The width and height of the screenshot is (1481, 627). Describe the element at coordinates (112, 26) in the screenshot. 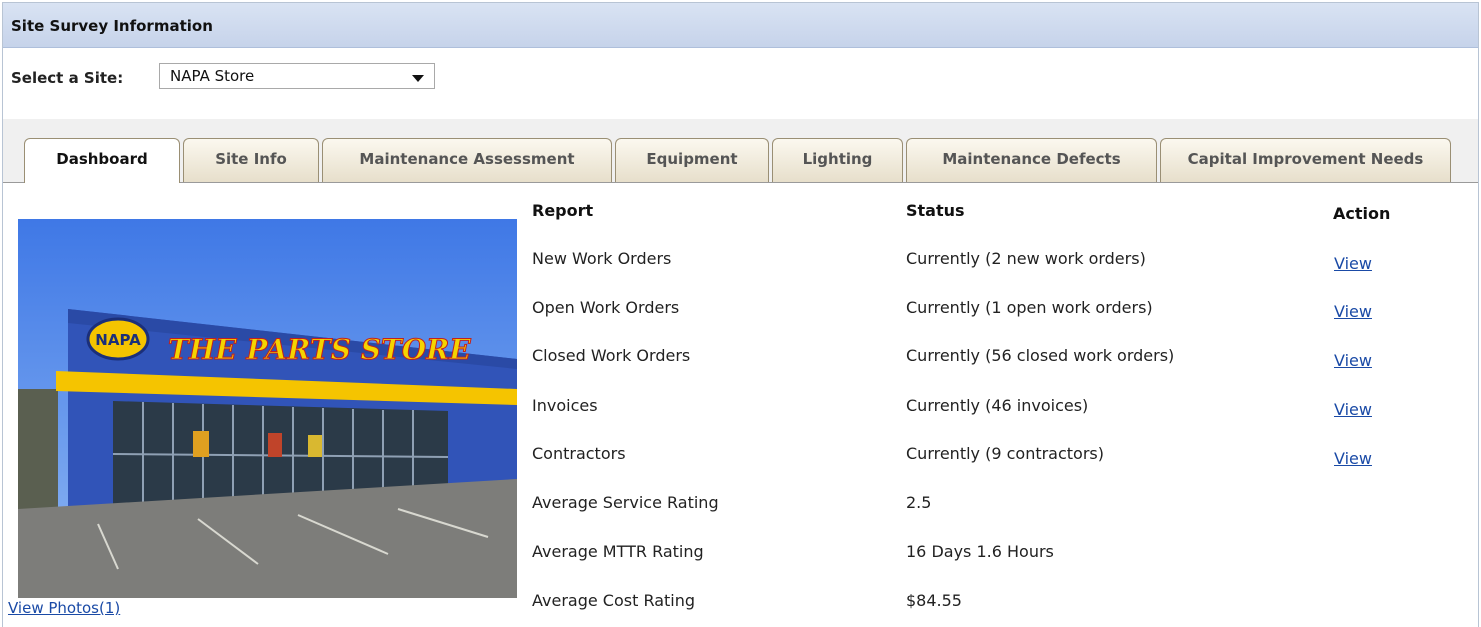

I see `panel-title: Site Survey Information` at that location.